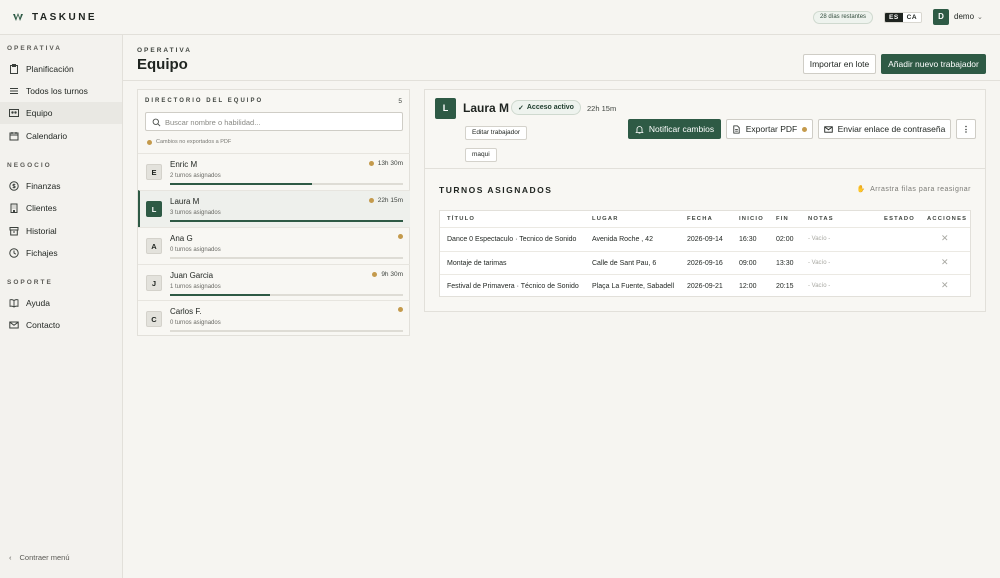 The image size is (1000, 578). I want to click on column-header-actions: ACCIONES, so click(947, 219).